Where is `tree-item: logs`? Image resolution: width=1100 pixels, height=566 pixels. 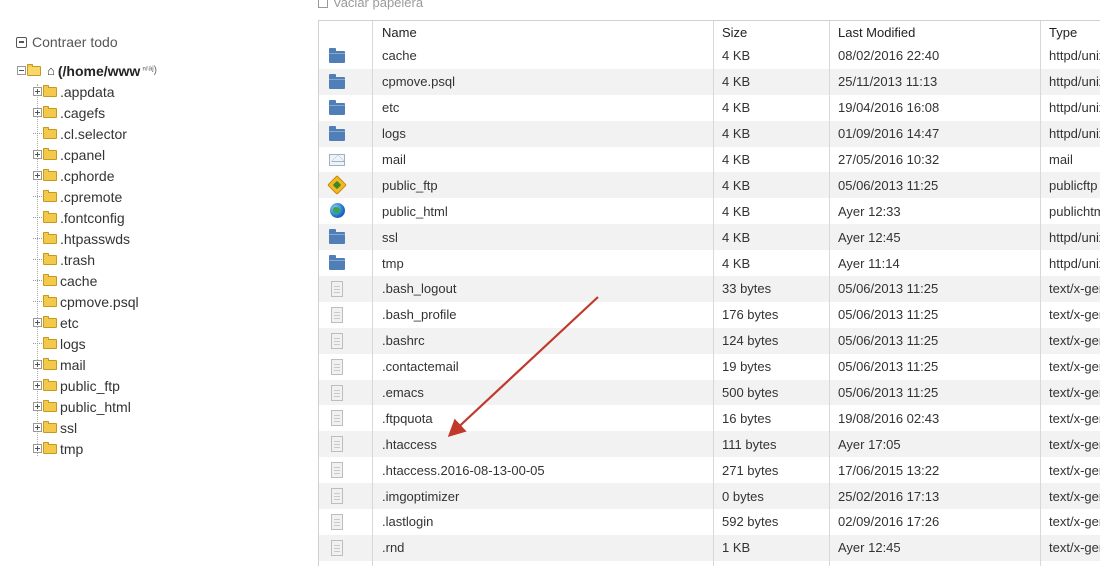
tree-item: logs is located at coordinates (59, 343).